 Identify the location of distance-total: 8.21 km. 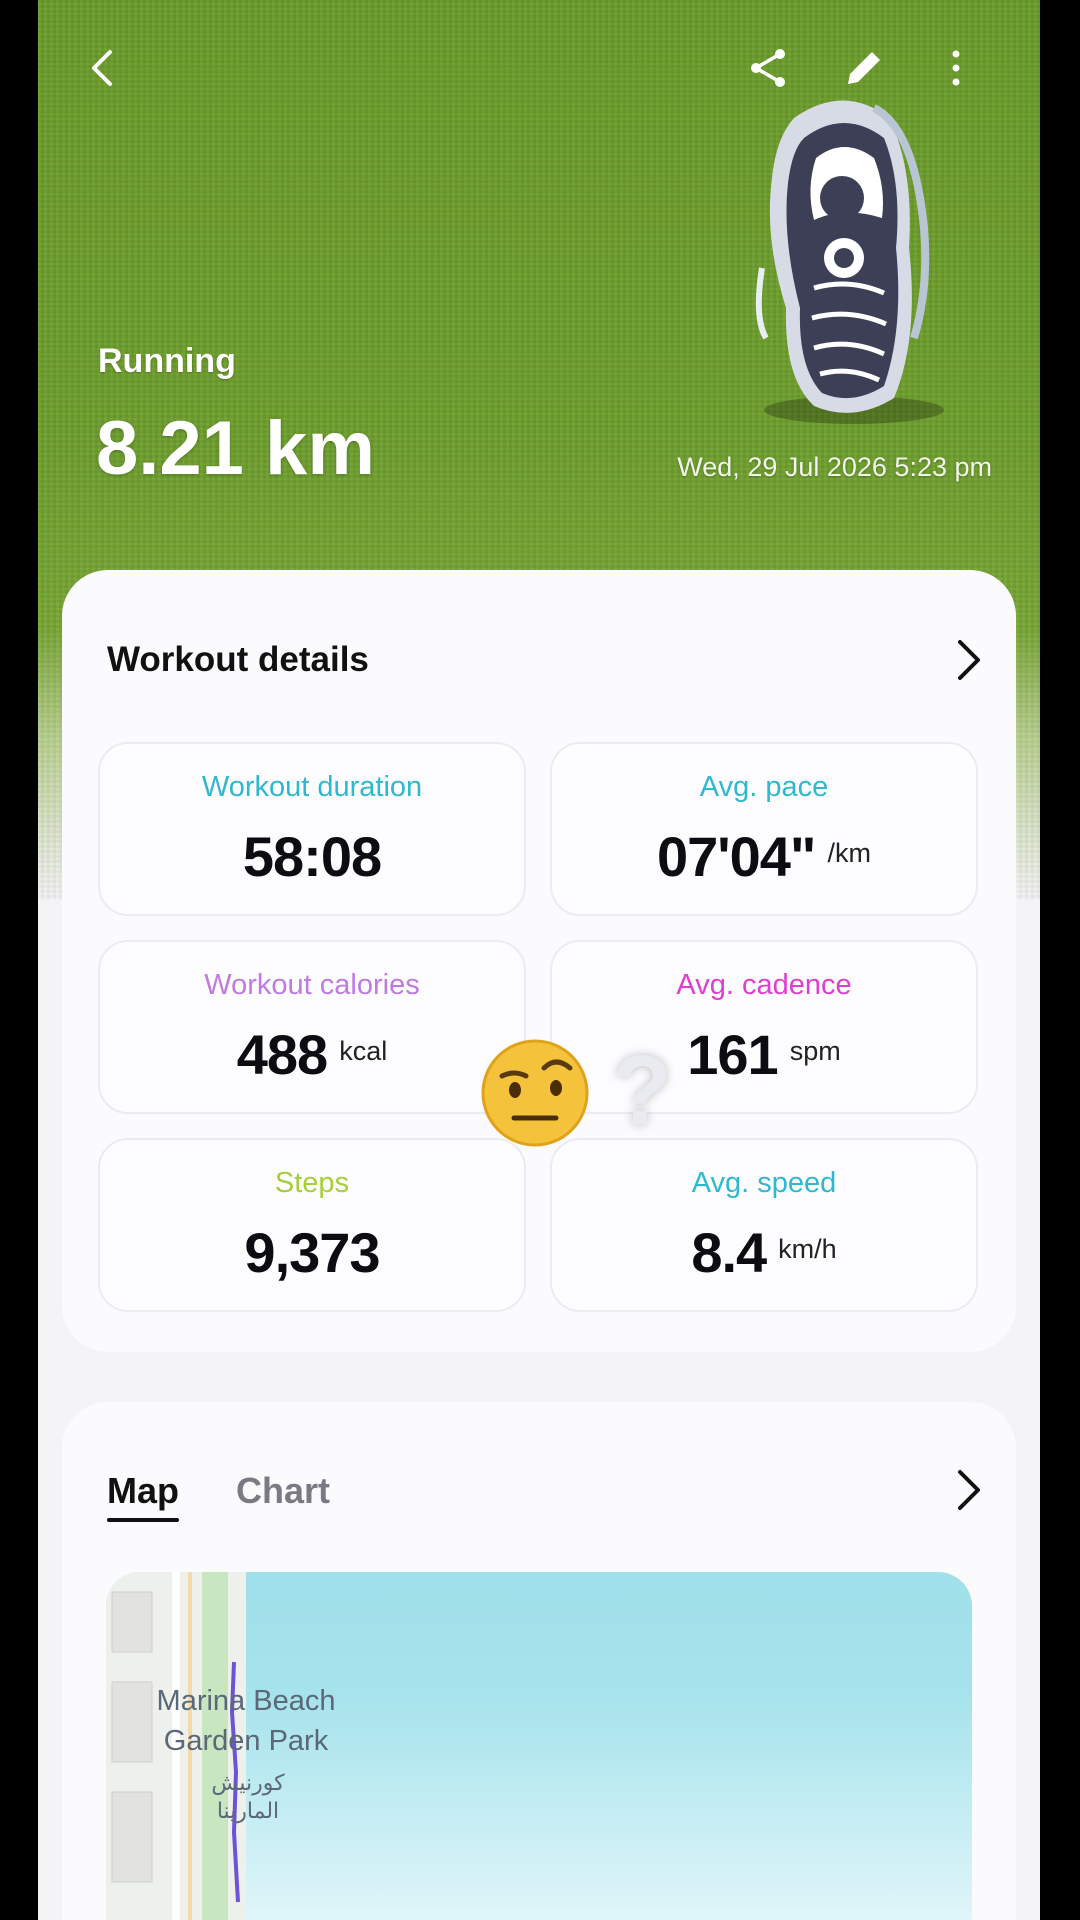
(235, 448).